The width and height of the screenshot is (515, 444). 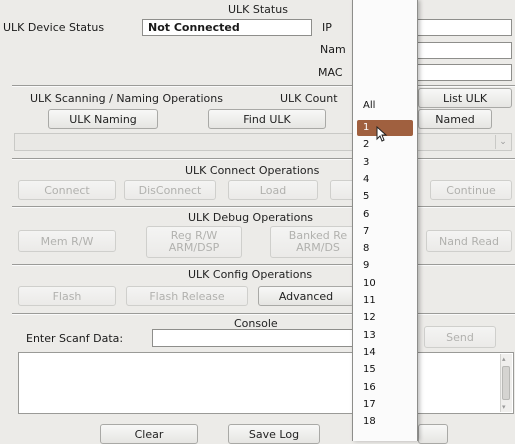 What do you see at coordinates (67, 190) in the screenshot?
I see `connect-button: Connect` at bounding box center [67, 190].